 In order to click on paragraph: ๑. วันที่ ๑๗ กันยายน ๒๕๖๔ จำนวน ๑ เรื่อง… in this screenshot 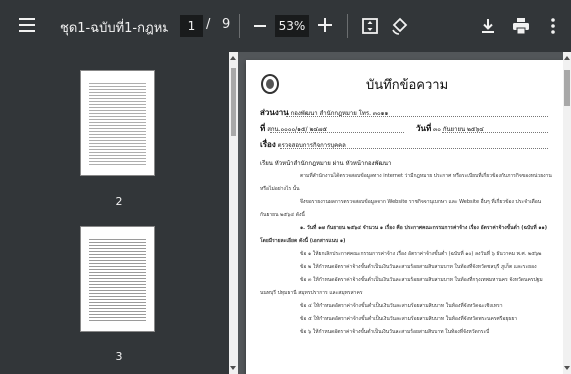, I will do `click(404, 234)`.